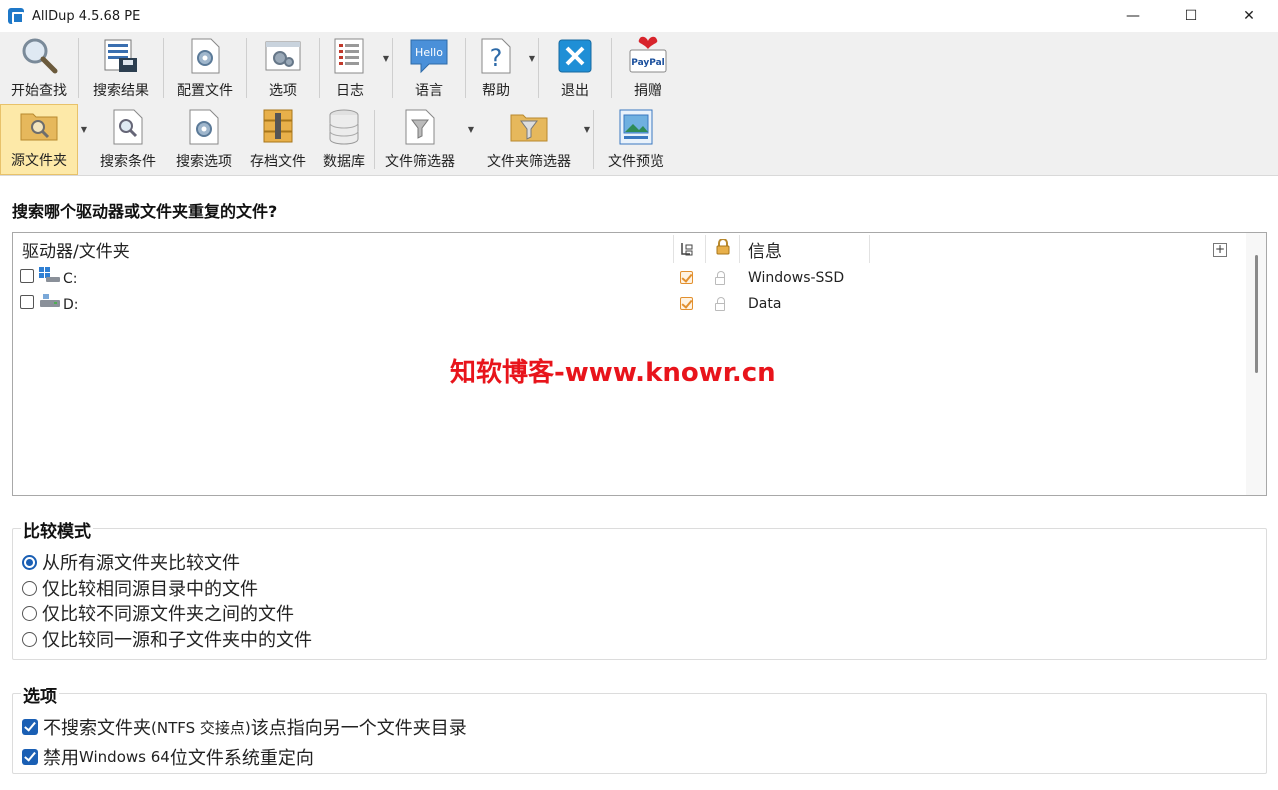 This screenshot has width=1278, height=790. I want to click on compare-mode-option-same-sub: 仅比较同一源和子文件夹中的文件, so click(167, 639).